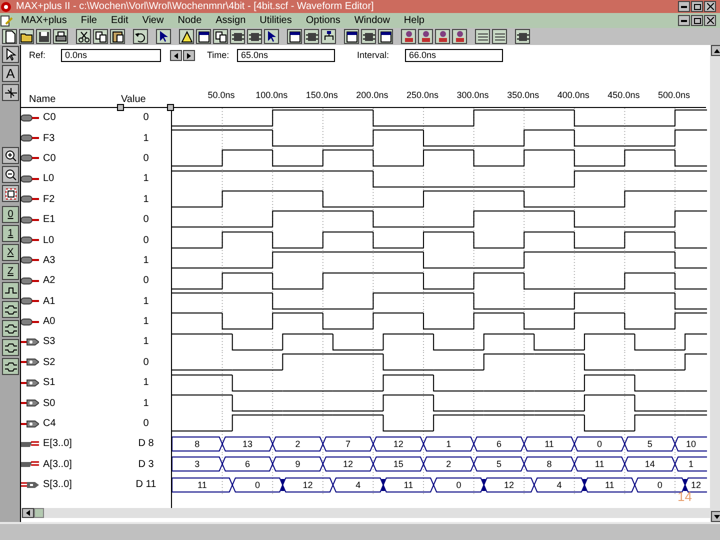  I want to click on bus-value: 9, so click(297, 464).